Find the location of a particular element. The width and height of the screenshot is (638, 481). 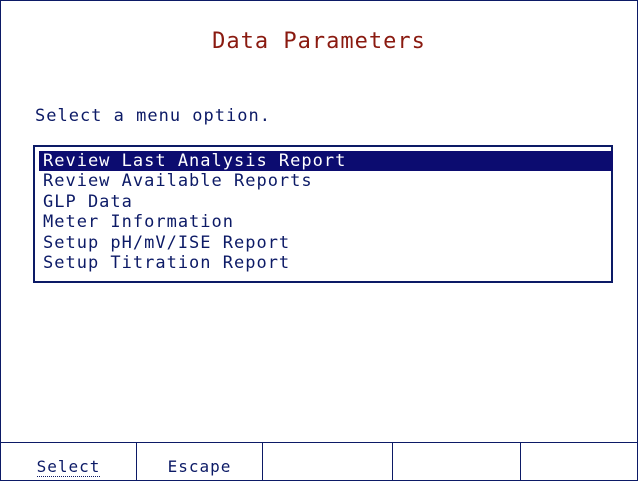

softkey-select-label: Select is located at coordinates (68, 467).